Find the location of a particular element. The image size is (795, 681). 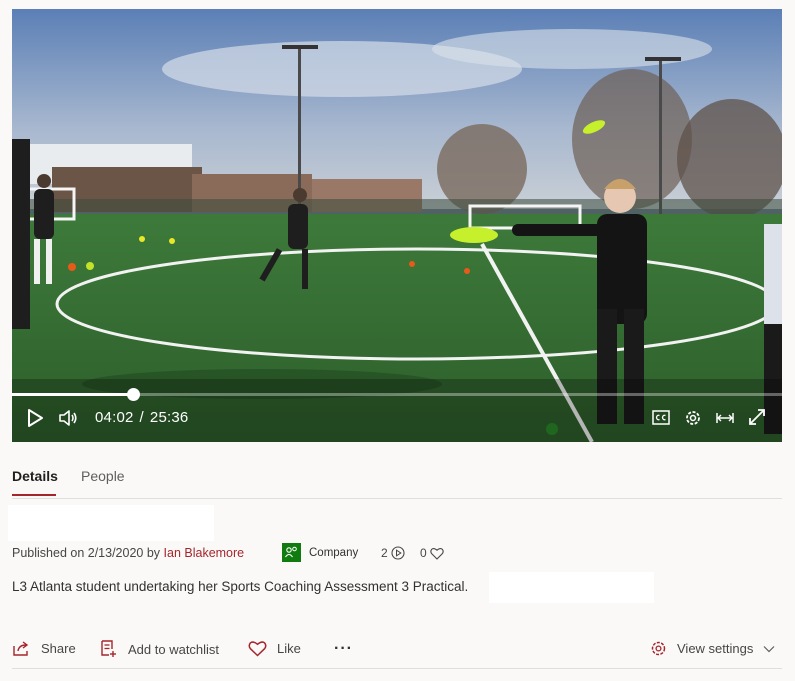

view-settings-label: View settings is located at coordinates (715, 648).